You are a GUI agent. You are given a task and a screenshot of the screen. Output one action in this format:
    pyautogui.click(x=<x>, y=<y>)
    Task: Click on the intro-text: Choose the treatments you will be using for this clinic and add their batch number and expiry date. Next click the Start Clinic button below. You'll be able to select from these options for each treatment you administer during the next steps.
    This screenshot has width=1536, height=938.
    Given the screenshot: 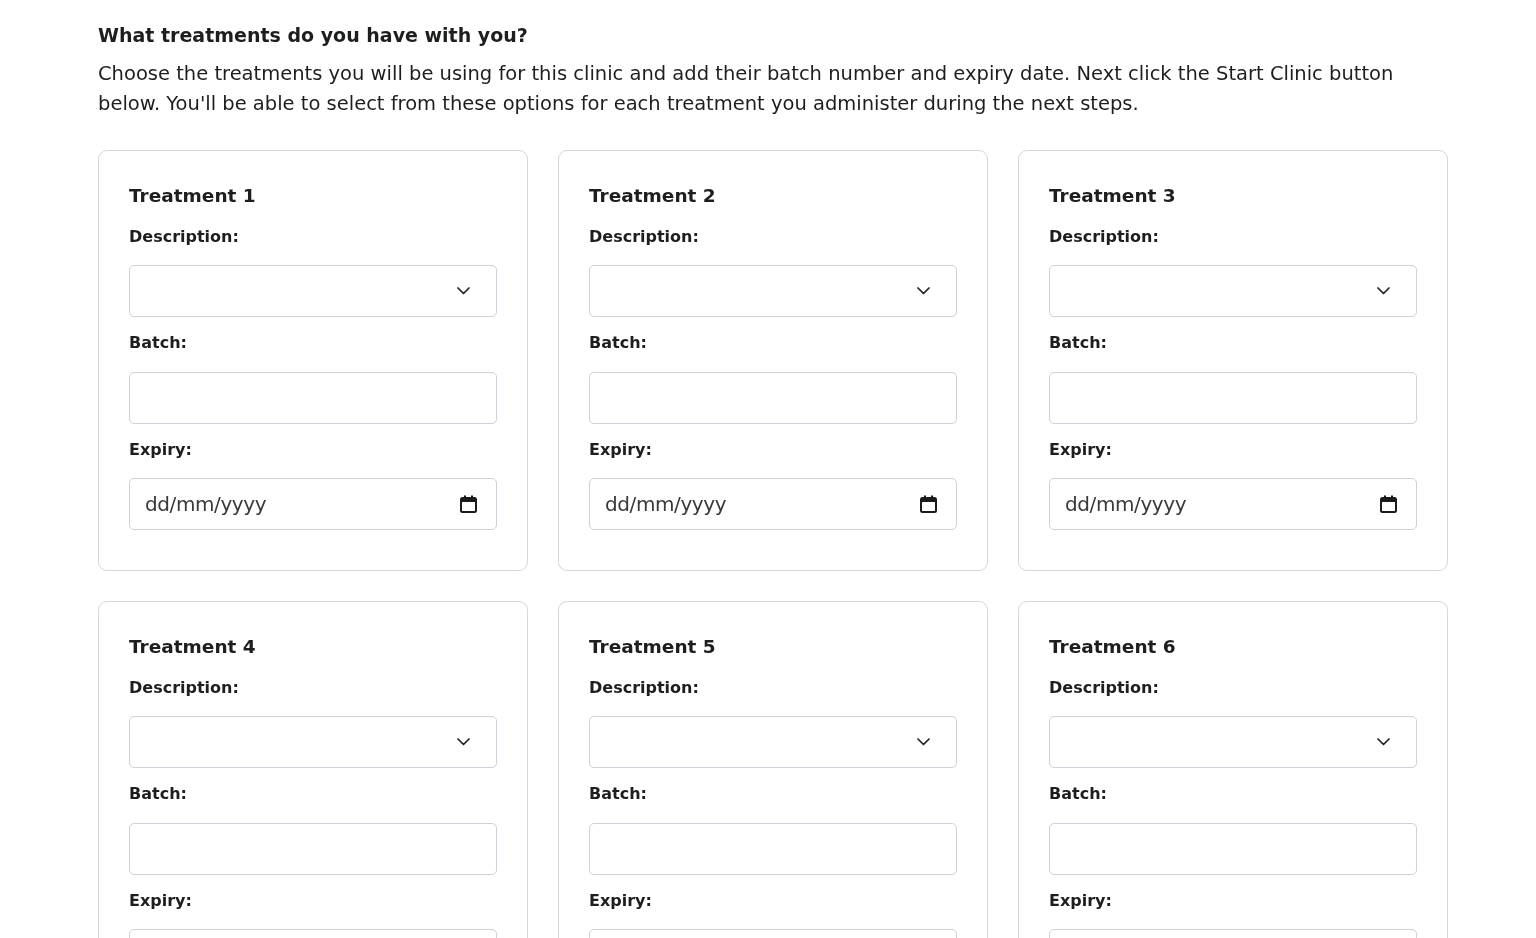 What is the action you would take?
    pyautogui.click(x=746, y=89)
    